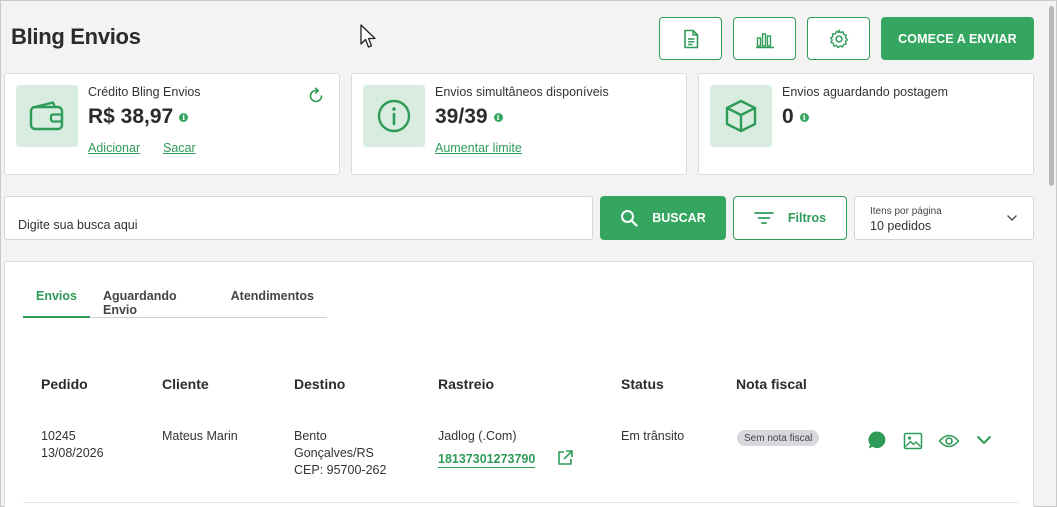 The width and height of the screenshot is (1057, 507). Describe the element at coordinates (763, 218) in the screenshot. I see `filter-icon` at that location.